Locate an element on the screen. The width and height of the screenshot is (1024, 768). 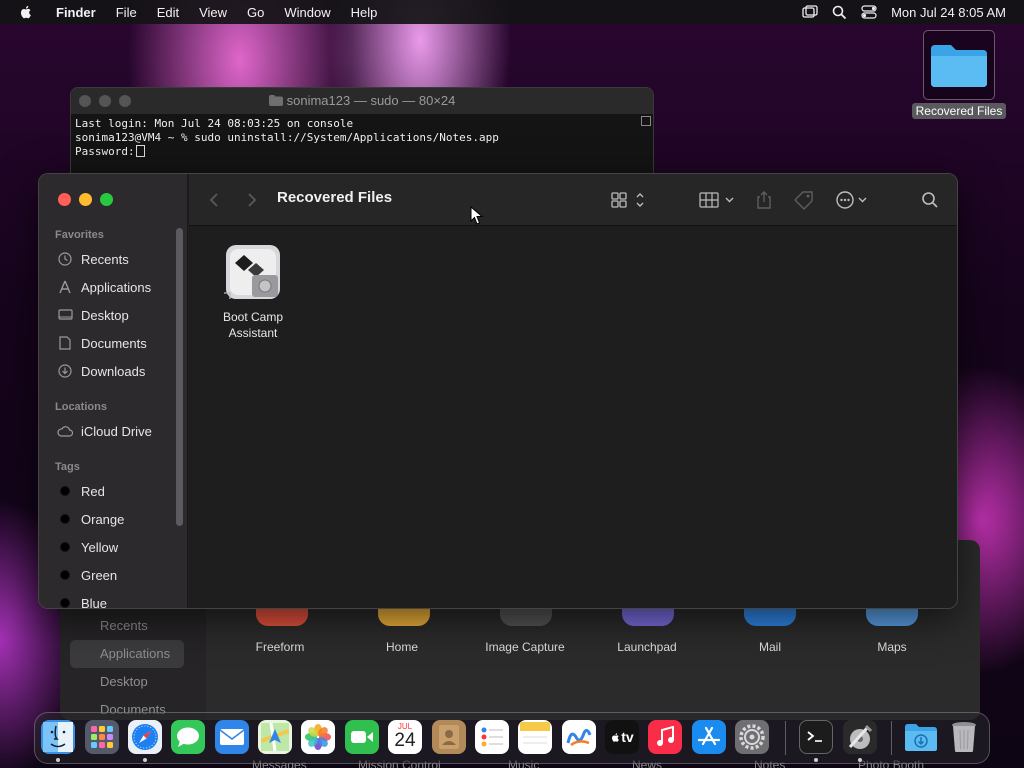
dock: JUL 24 tv is located at coordinates (512, 738).